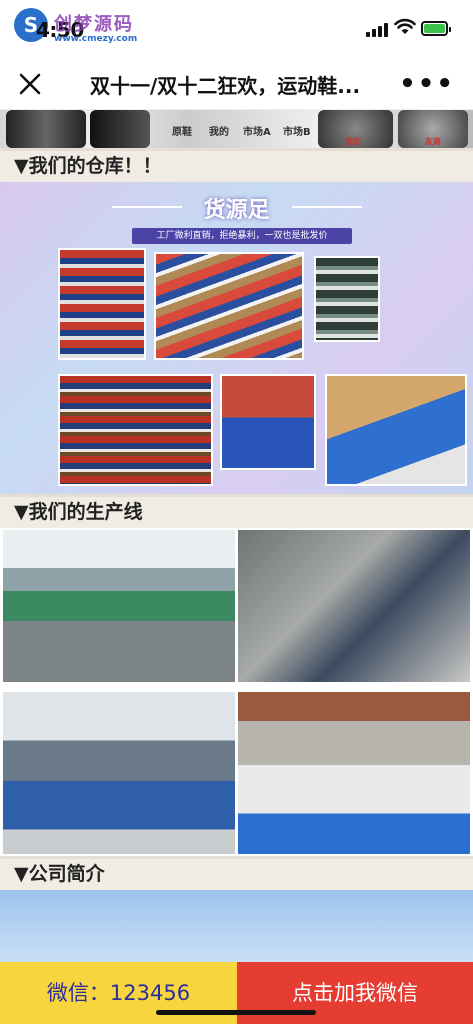  I want to click on nav-bar: 双十一/双十二狂欢，运动鞋... •••, so click(236, 84).